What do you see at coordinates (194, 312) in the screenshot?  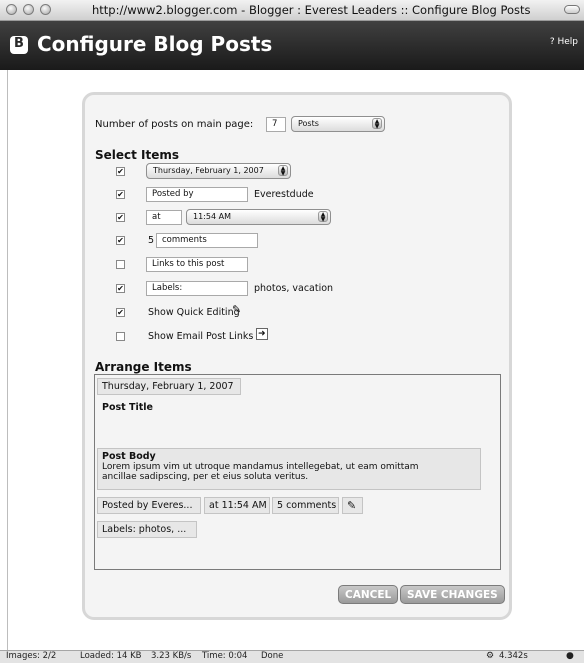 I see `quick-edit-label: Show Quick Editing` at bounding box center [194, 312].